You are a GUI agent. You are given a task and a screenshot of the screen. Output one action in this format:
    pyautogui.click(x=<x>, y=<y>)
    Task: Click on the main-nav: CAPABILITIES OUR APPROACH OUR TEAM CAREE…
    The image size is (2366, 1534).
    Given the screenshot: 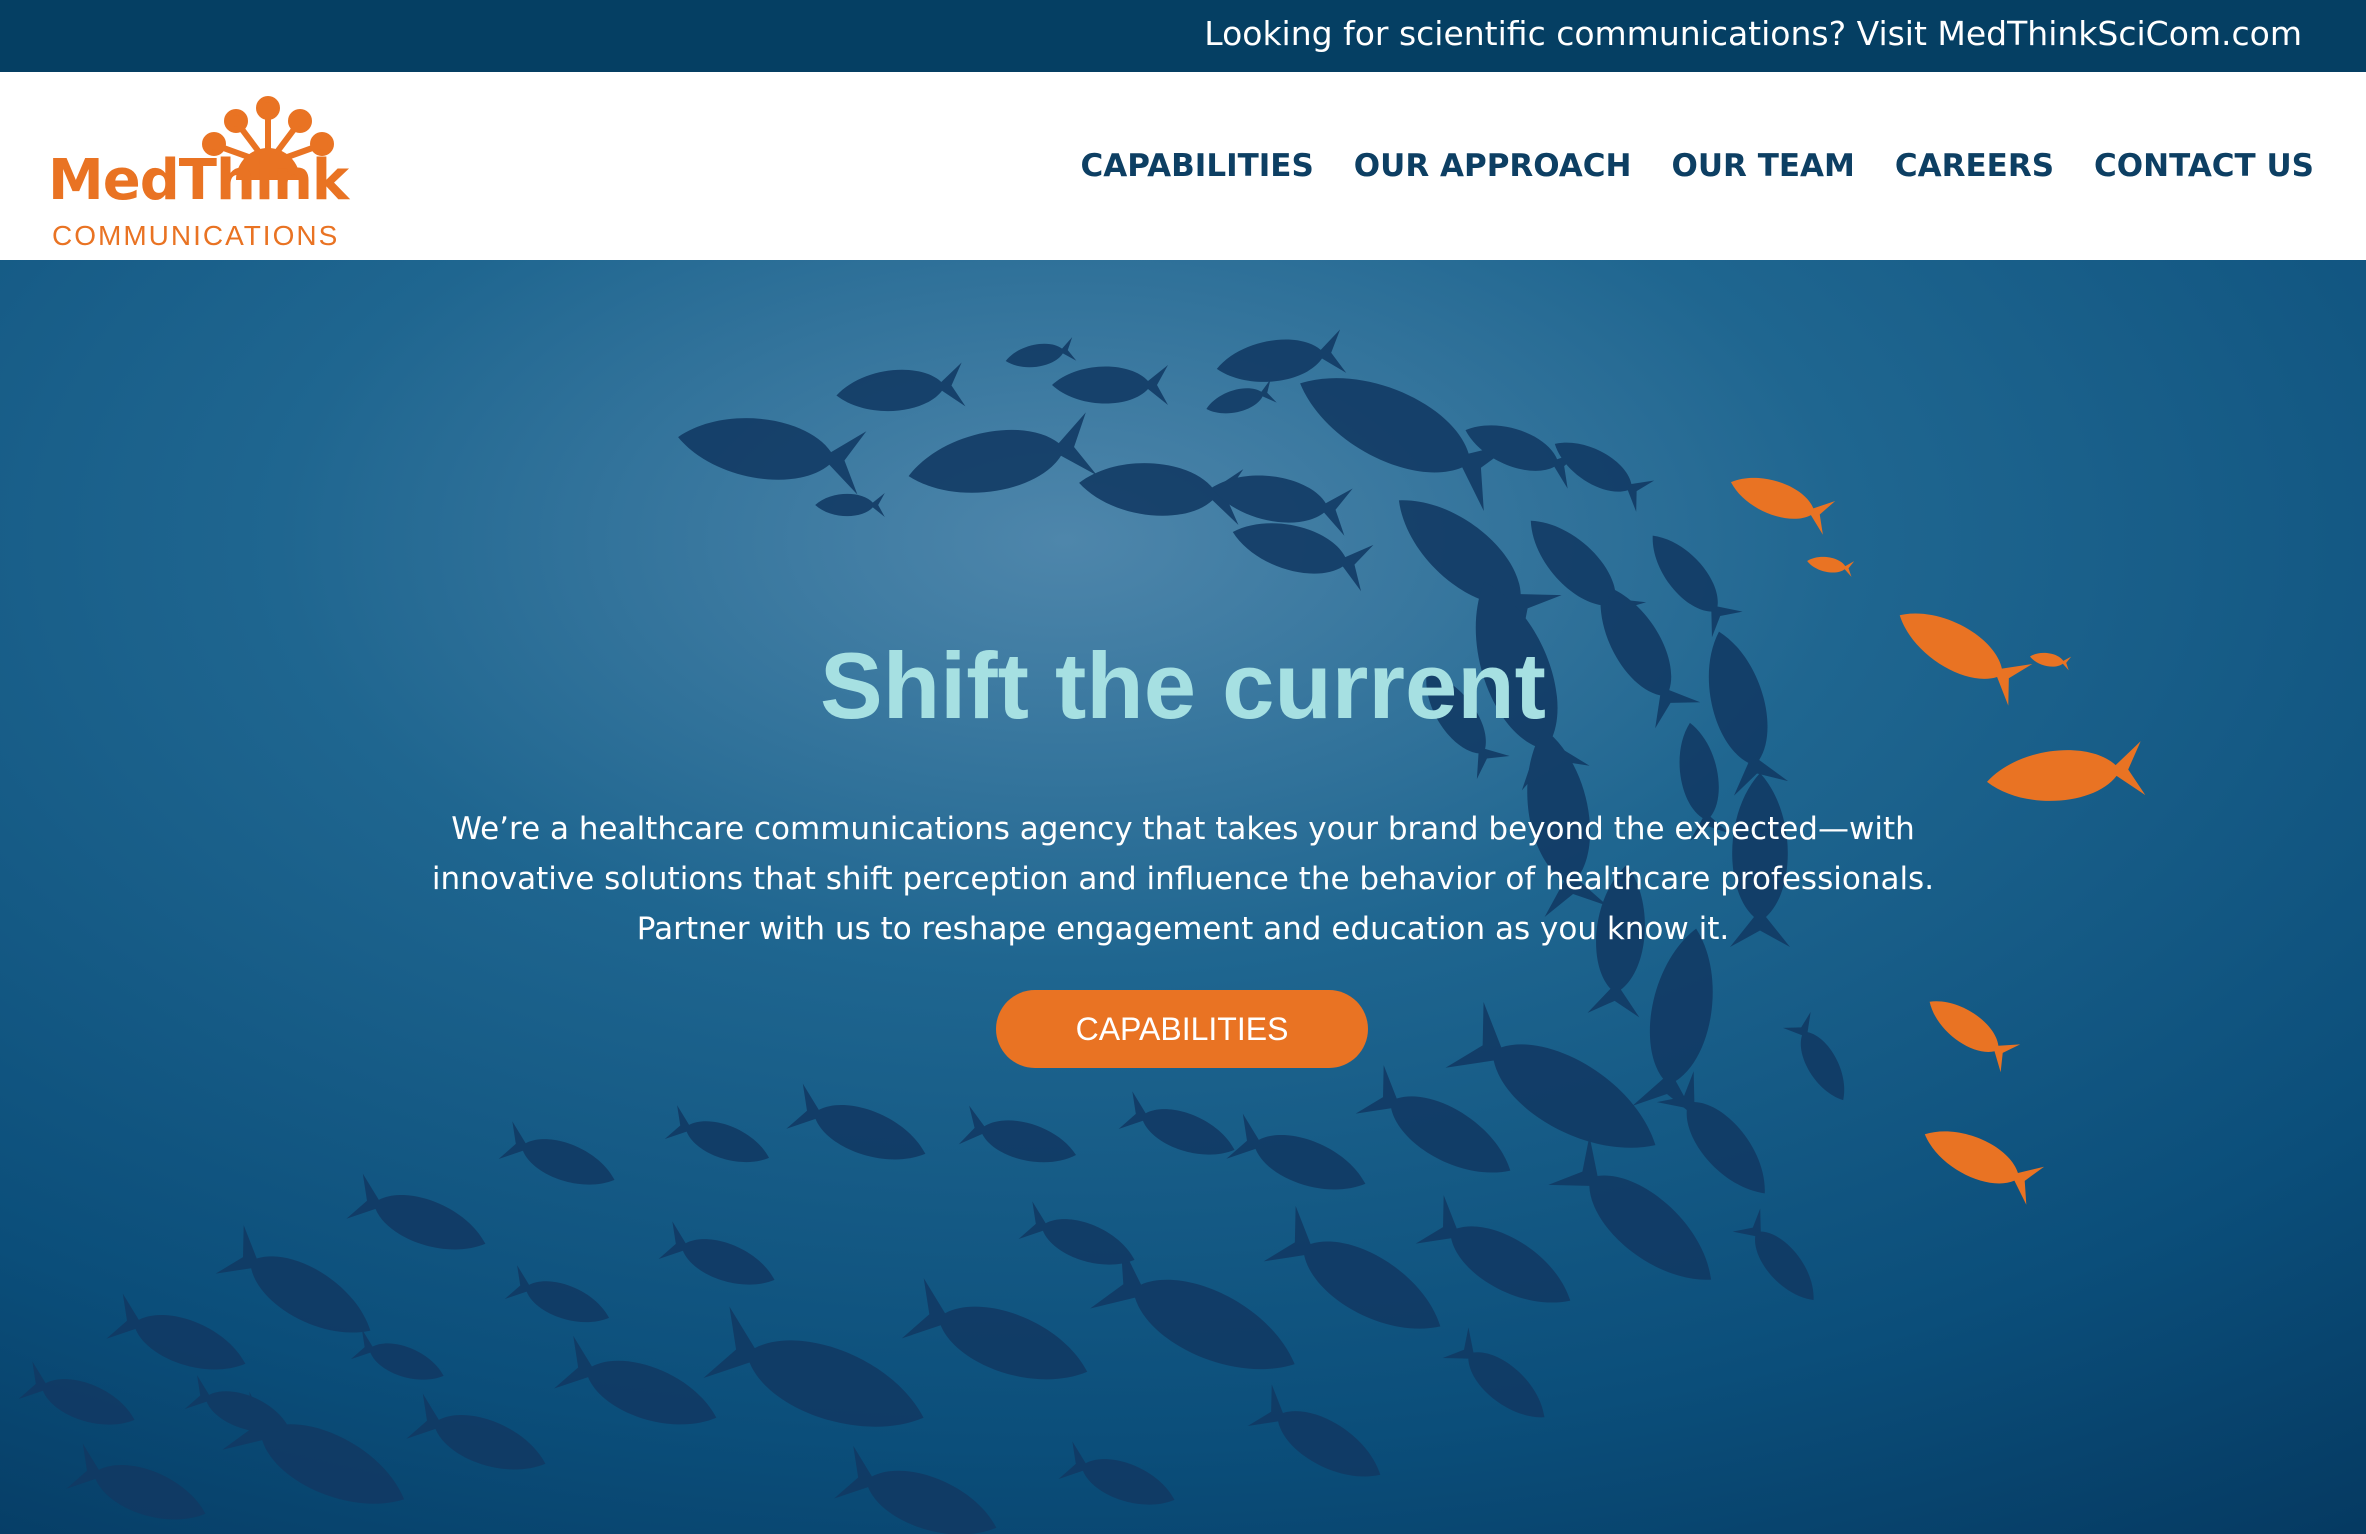 What is the action you would take?
    pyautogui.click(x=1697, y=166)
    